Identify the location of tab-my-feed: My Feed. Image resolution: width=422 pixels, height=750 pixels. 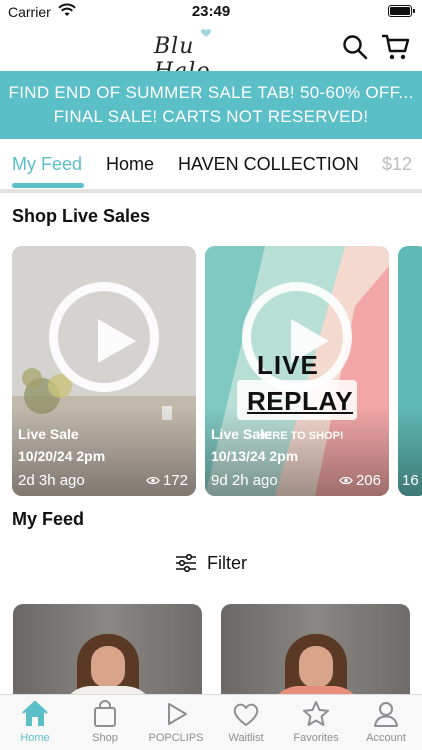
(47, 164).